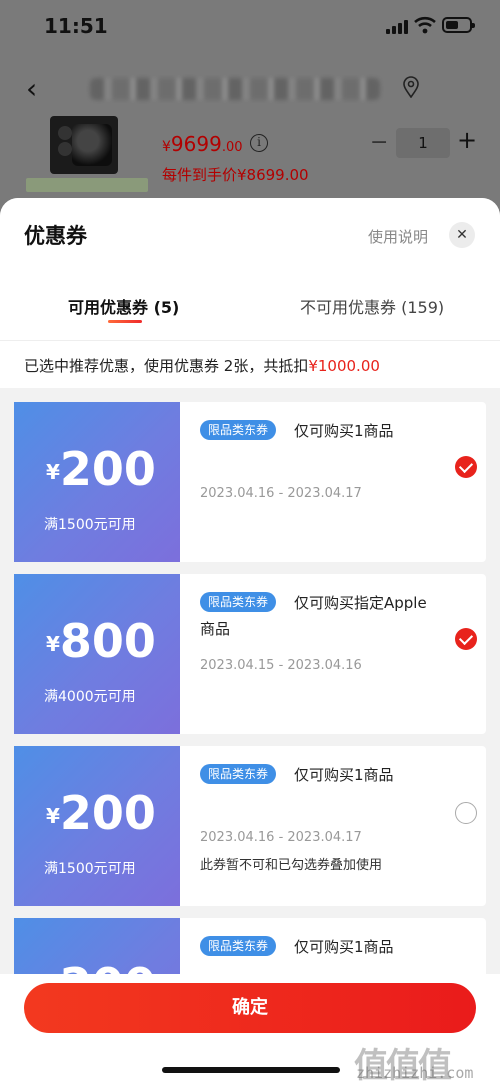 The height and width of the screenshot is (1083, 500). Describe the element at coordinates (76, 26) in the screenshot. I see `status-time: 11:51` at that location.